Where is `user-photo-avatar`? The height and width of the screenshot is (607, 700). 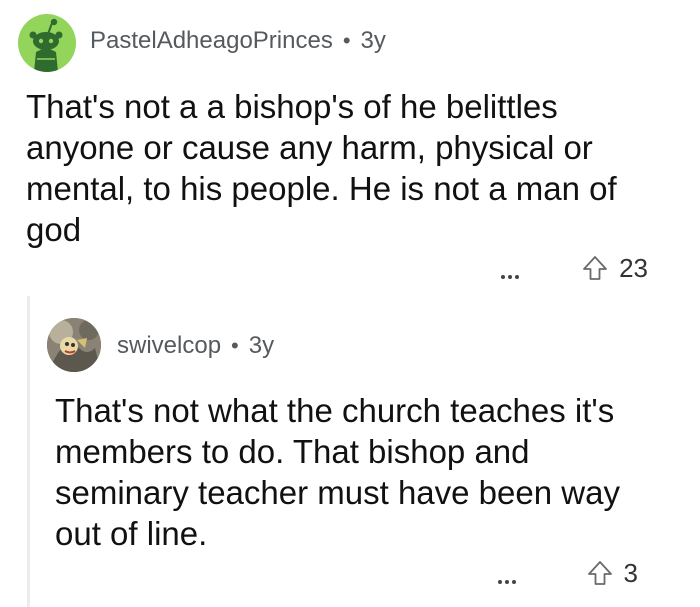
user-photo-avatar is located at coordinates (74, 345).